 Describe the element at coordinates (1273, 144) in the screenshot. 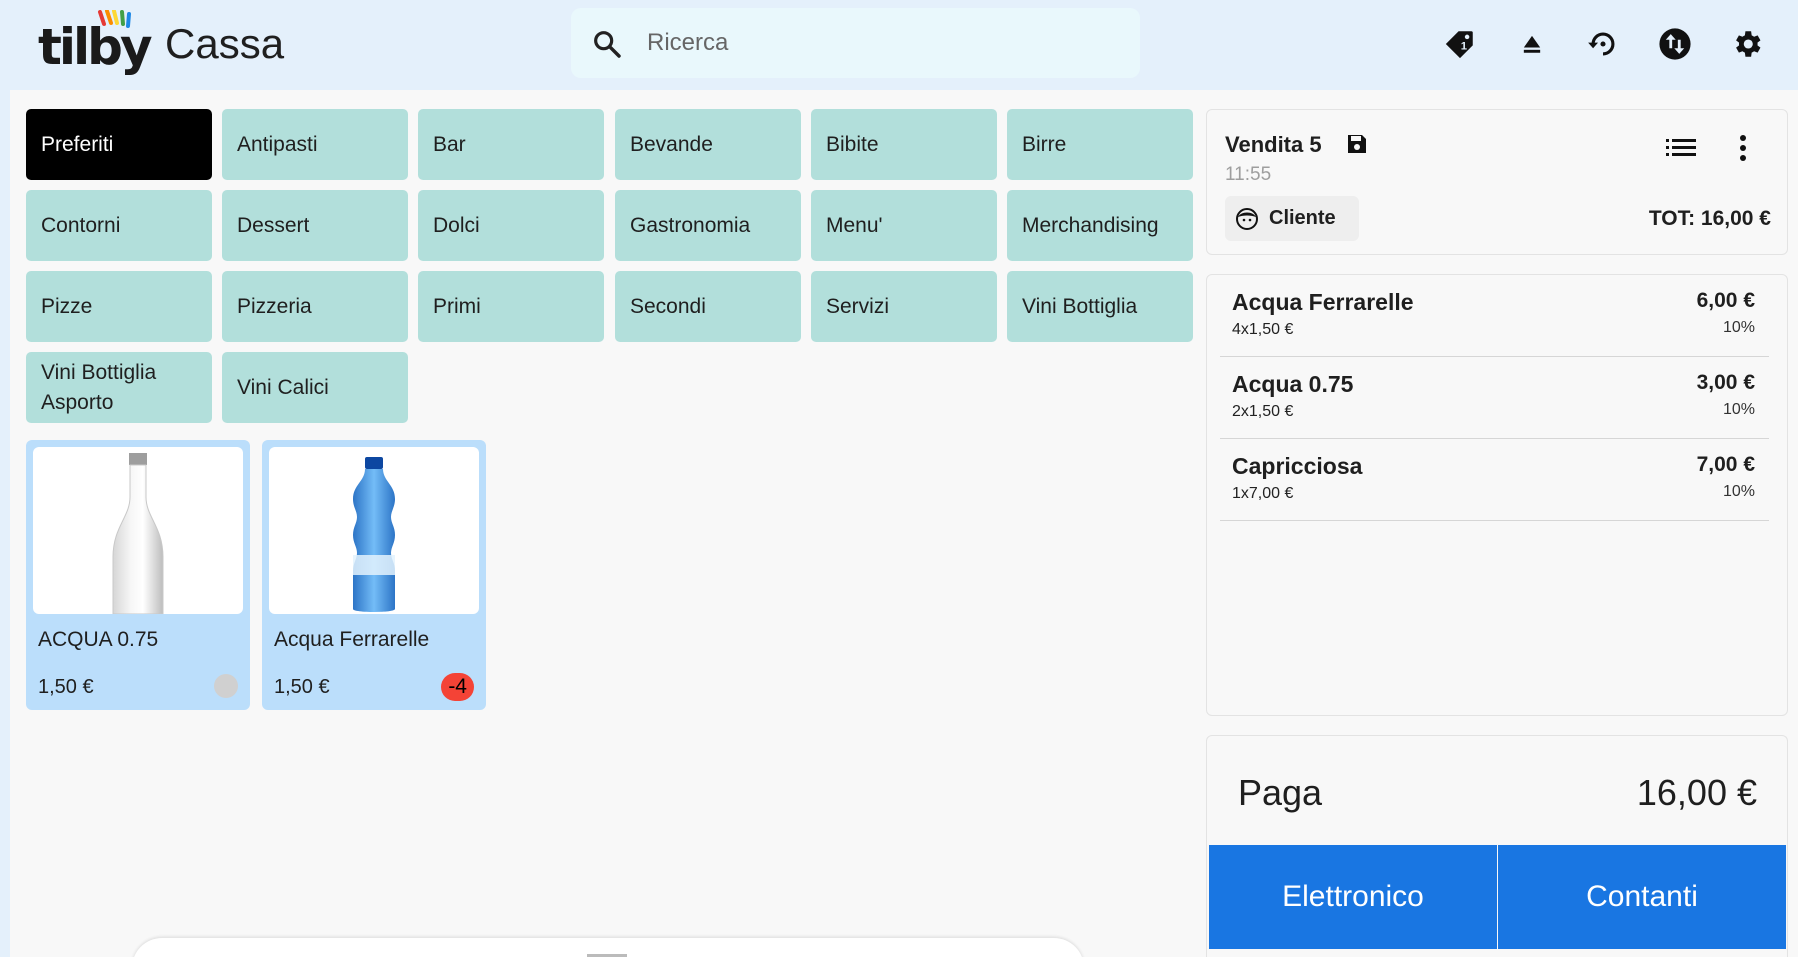

I see `sale-title: Vendita 5` at that location.